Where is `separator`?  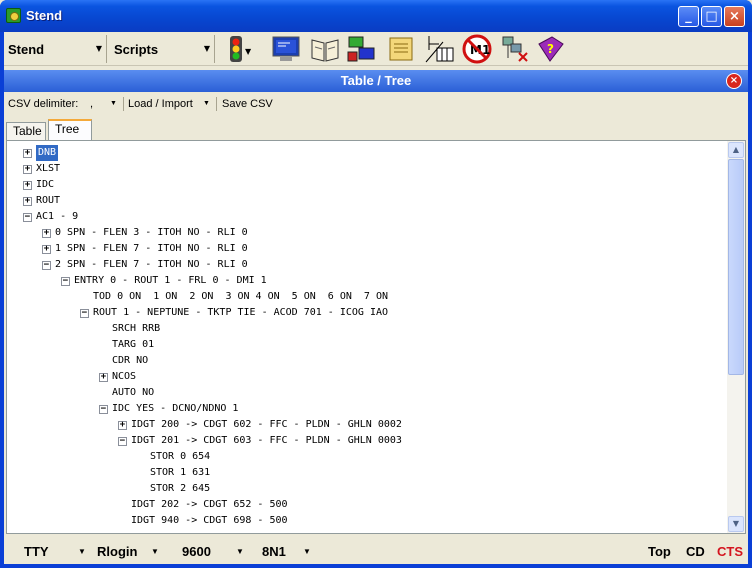 separator is located at coordinates (123, 104).